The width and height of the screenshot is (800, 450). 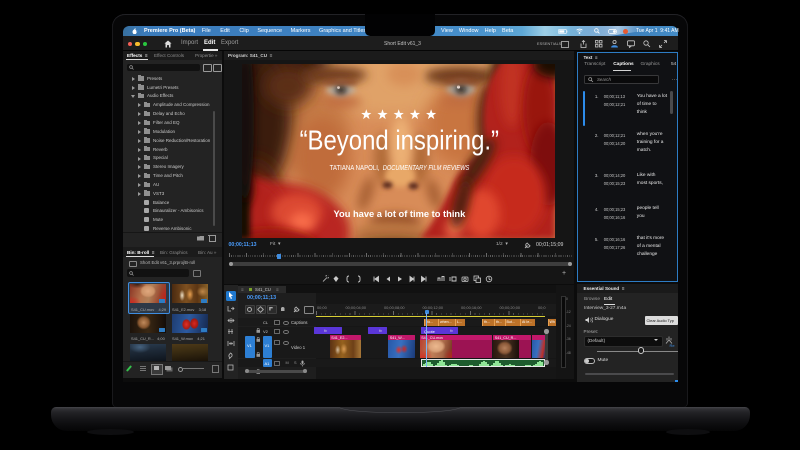 What do you see at coordinates (400, 213) in the screenshot?
I see `svg-text:You have a lot of time to thin: You have a lot of time to think` at bounding box center [400, 213].